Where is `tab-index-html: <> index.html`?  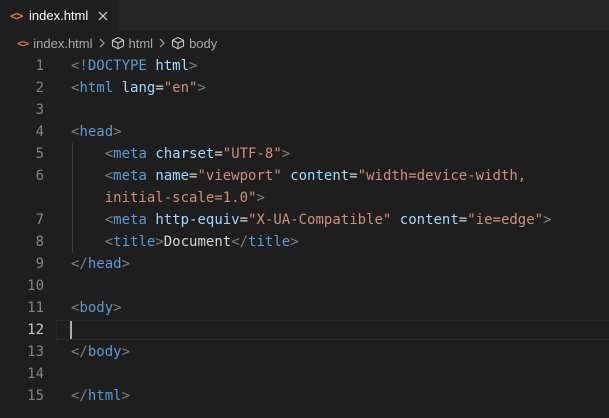 tab-index-html: <> index.html is located at coordinates (59, 15).